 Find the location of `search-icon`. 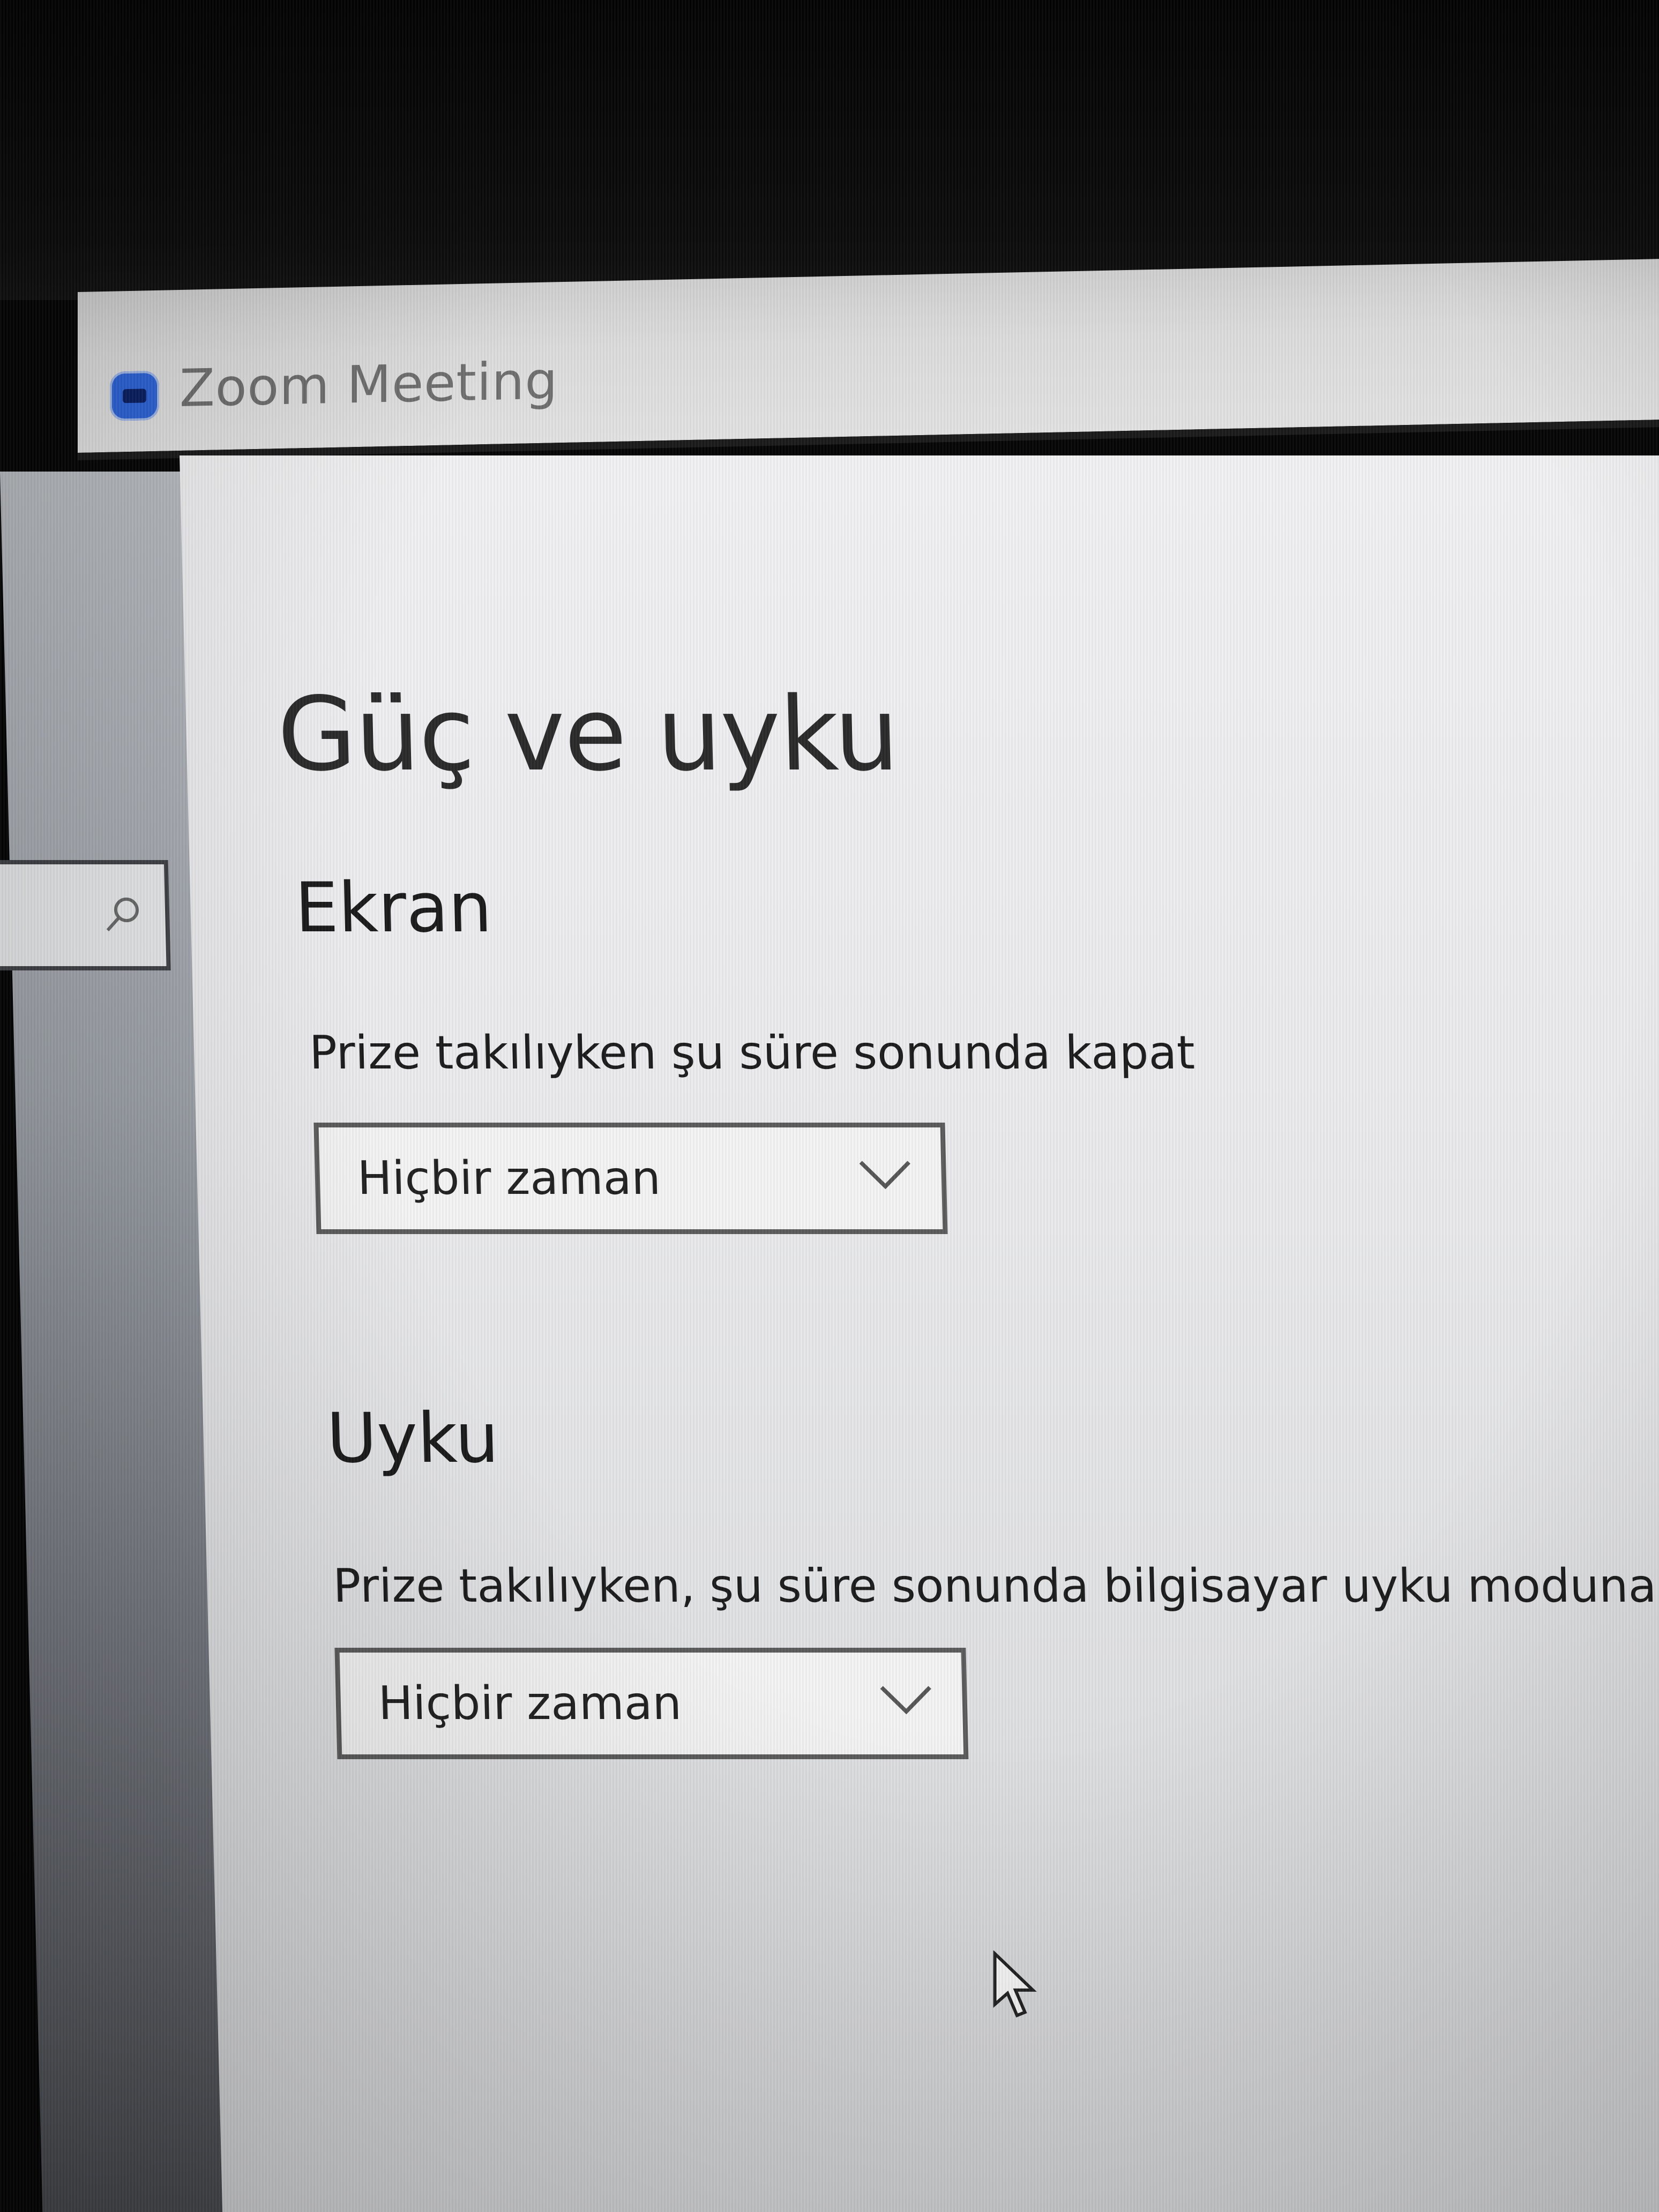

search-icon is located at coordinates (122, 915).